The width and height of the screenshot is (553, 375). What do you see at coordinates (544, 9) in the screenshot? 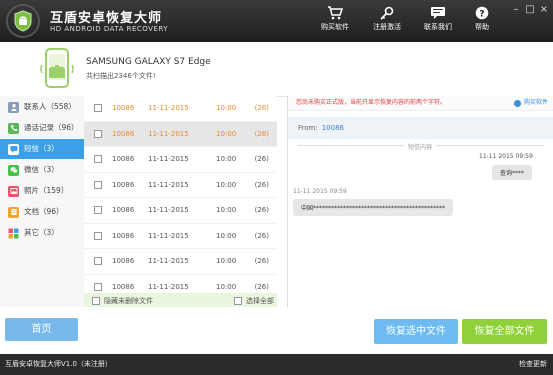
I see `close-button: ×` at bounding box center [544, 9].